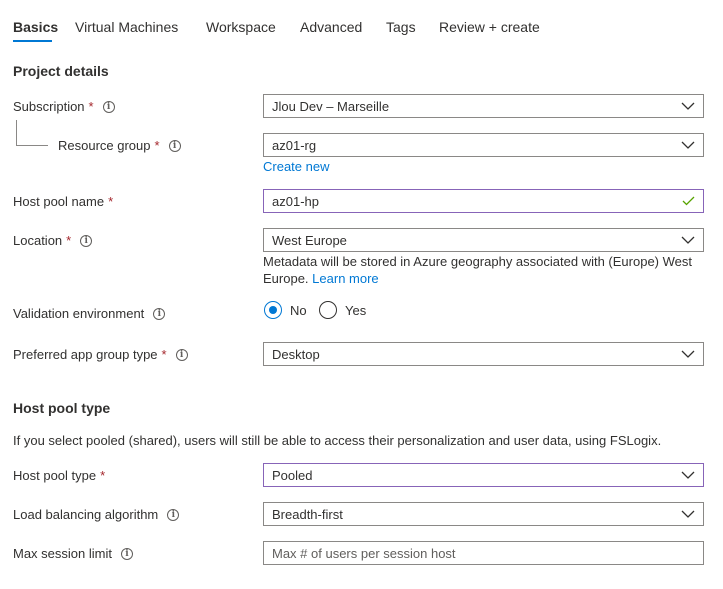  What do you see at coordinates (53, 240) in the screenshot?
I see `location-label: Location * i` at bounding box center [53, 240].